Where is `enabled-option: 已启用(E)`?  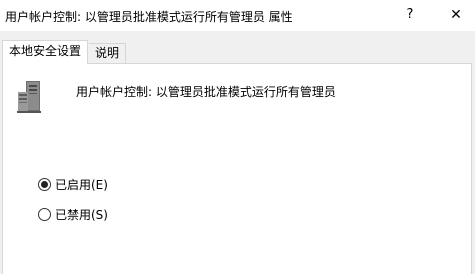
enabled-option: 已启用(E) is located at coordinates (73, 184).